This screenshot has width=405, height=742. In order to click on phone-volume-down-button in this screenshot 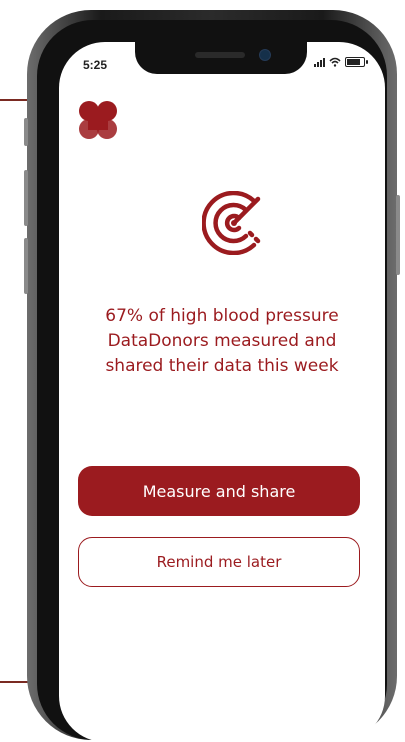, I will do `click(26, 266)`.